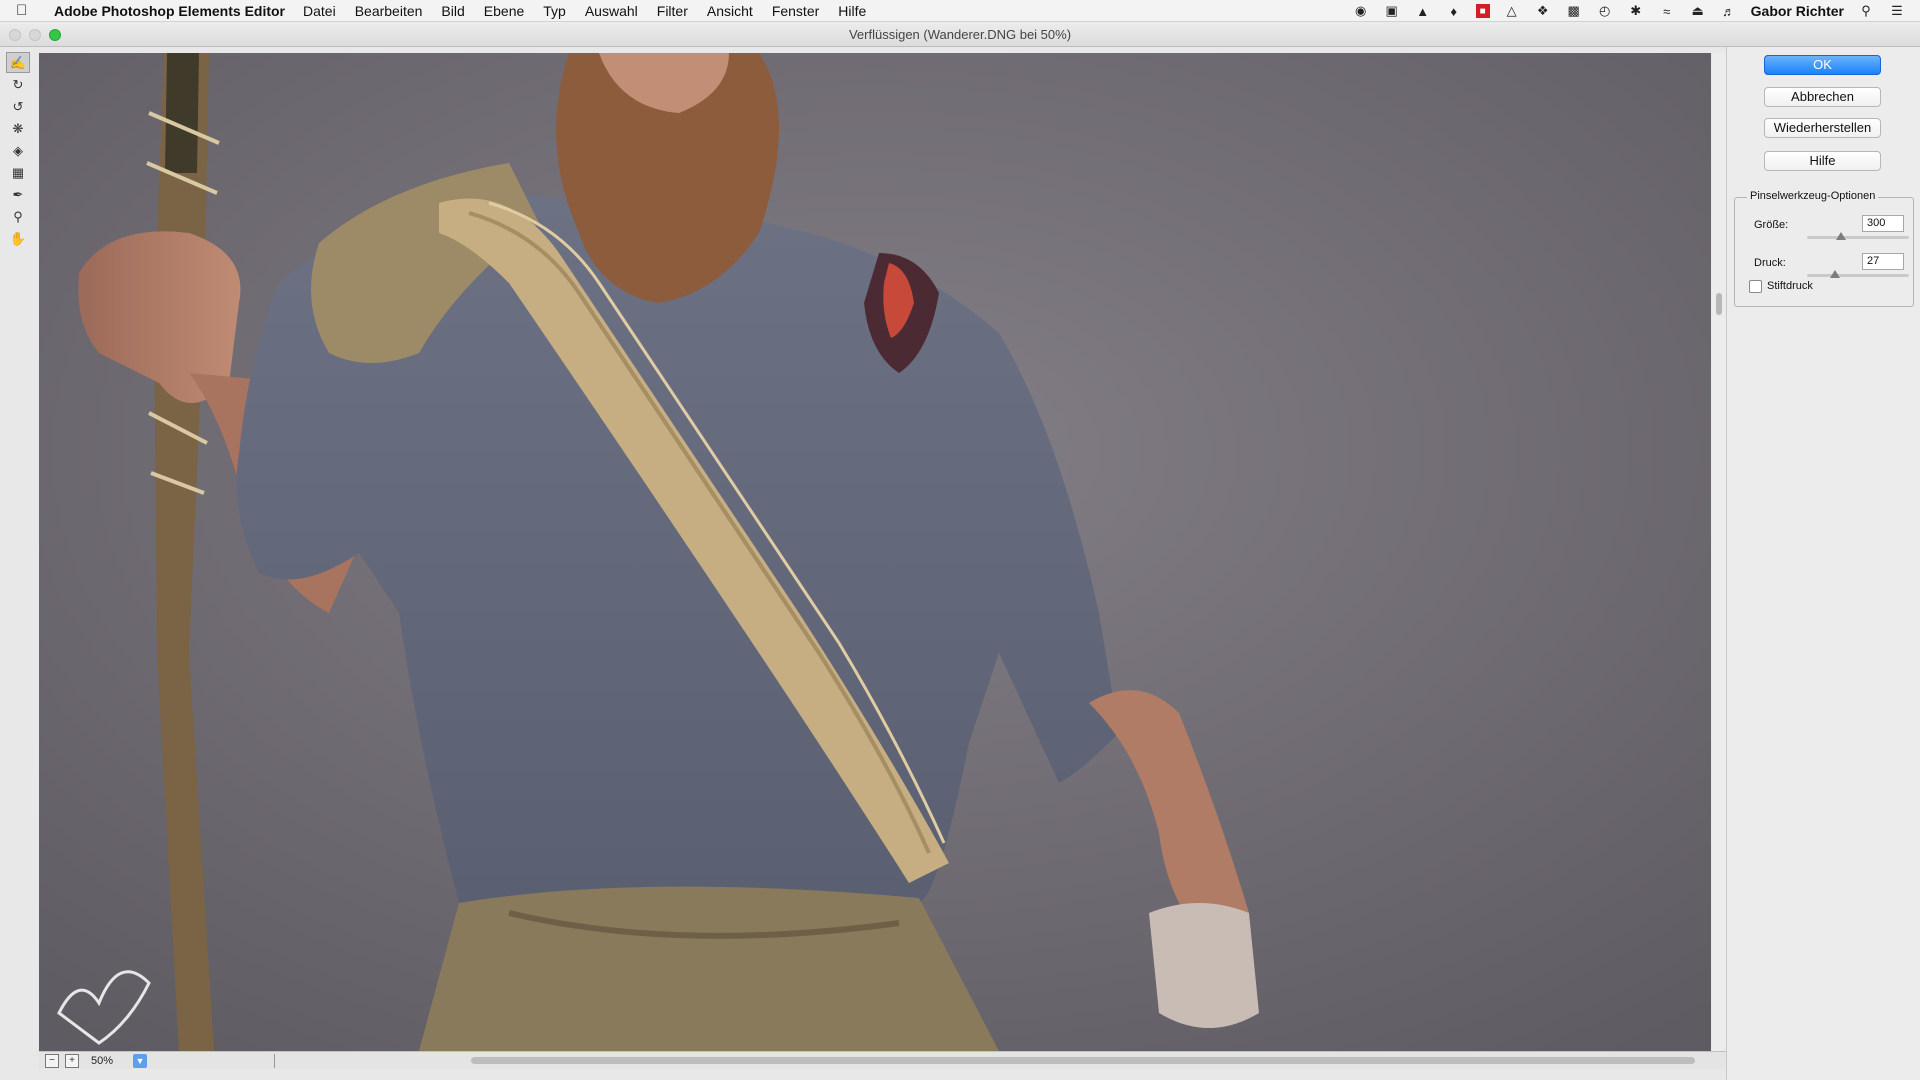  I want to click on ok-button: OK, so click(1822, 65).